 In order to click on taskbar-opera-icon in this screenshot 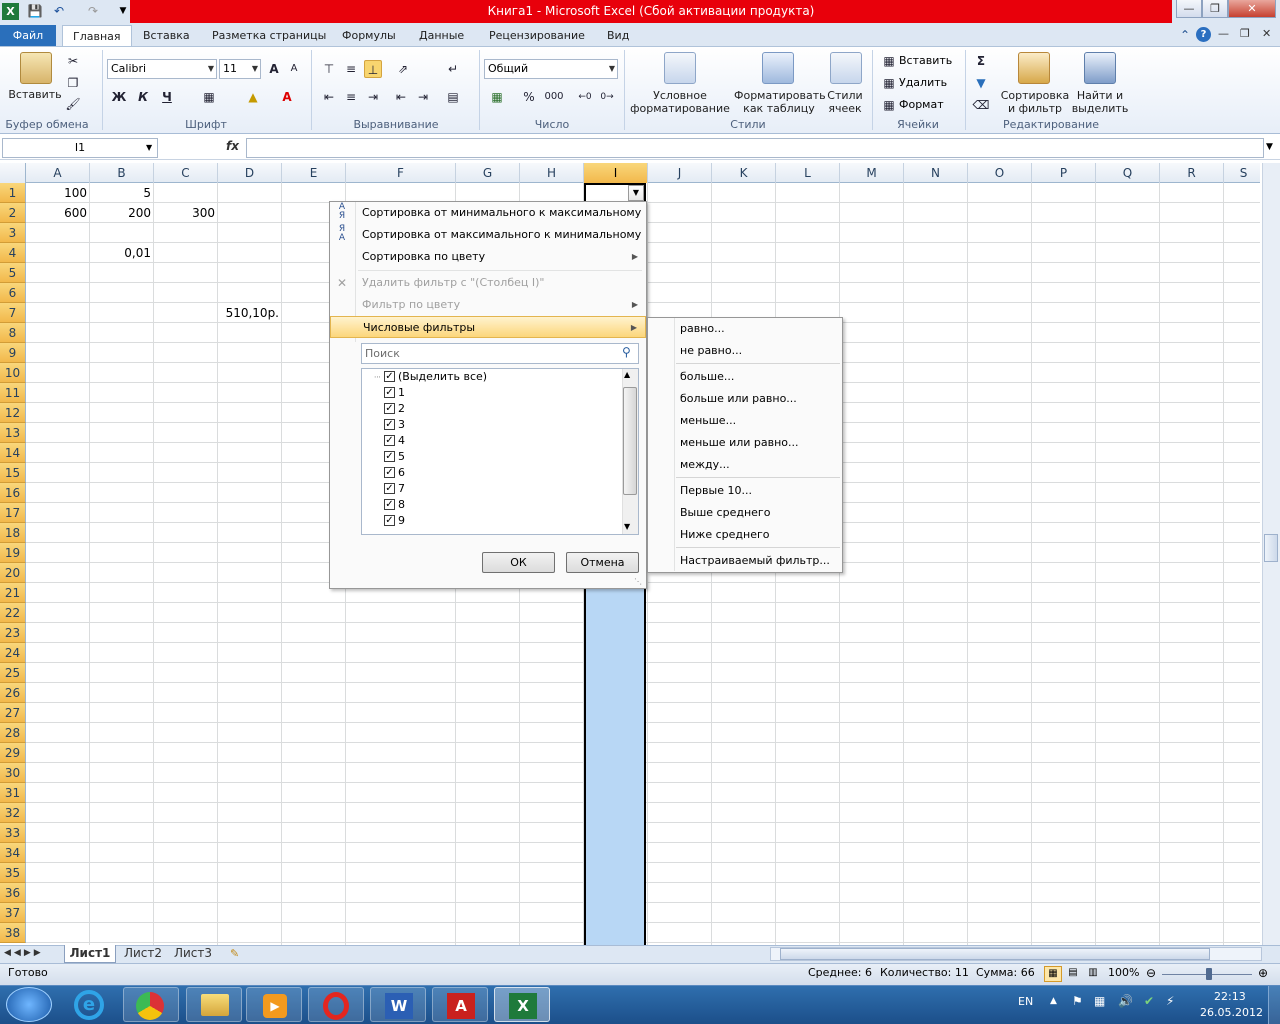, I will do `click(336, 1004)`.